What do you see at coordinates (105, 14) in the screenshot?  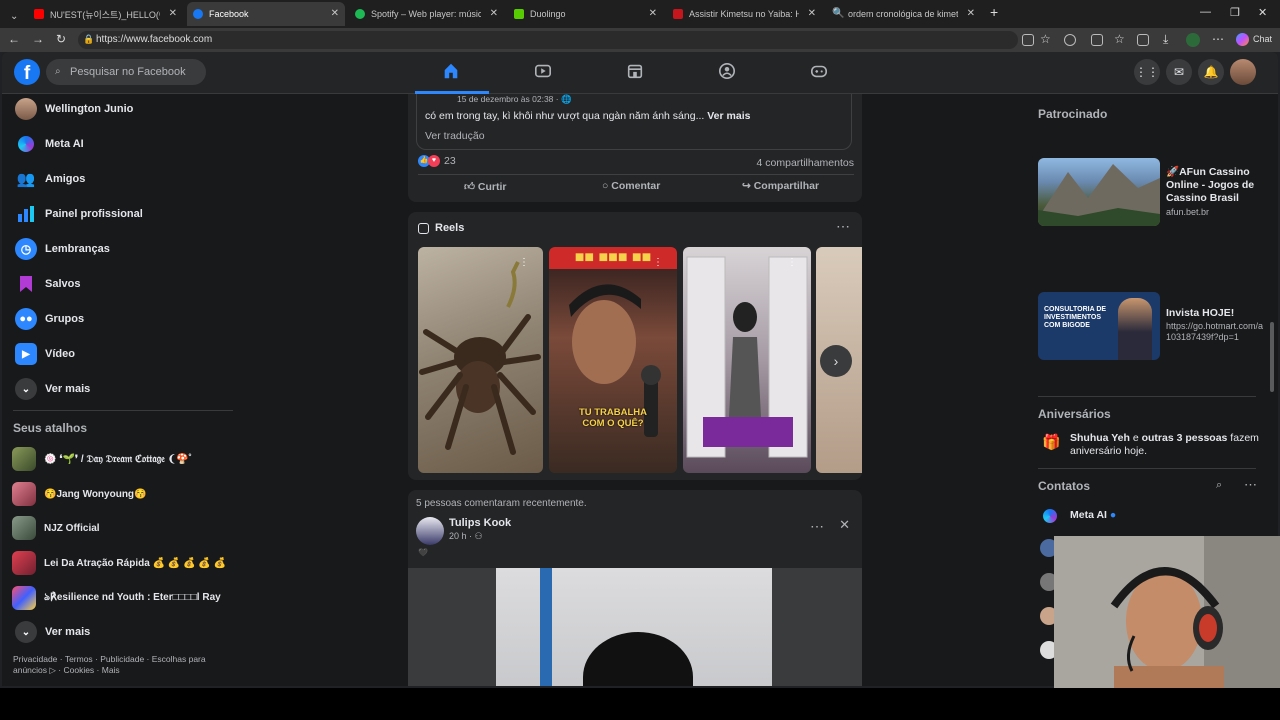 I see `tab-nuest: NU'EST(뉴이스트)_HELLO(여보 ✕` at bounding box center [105, 14].